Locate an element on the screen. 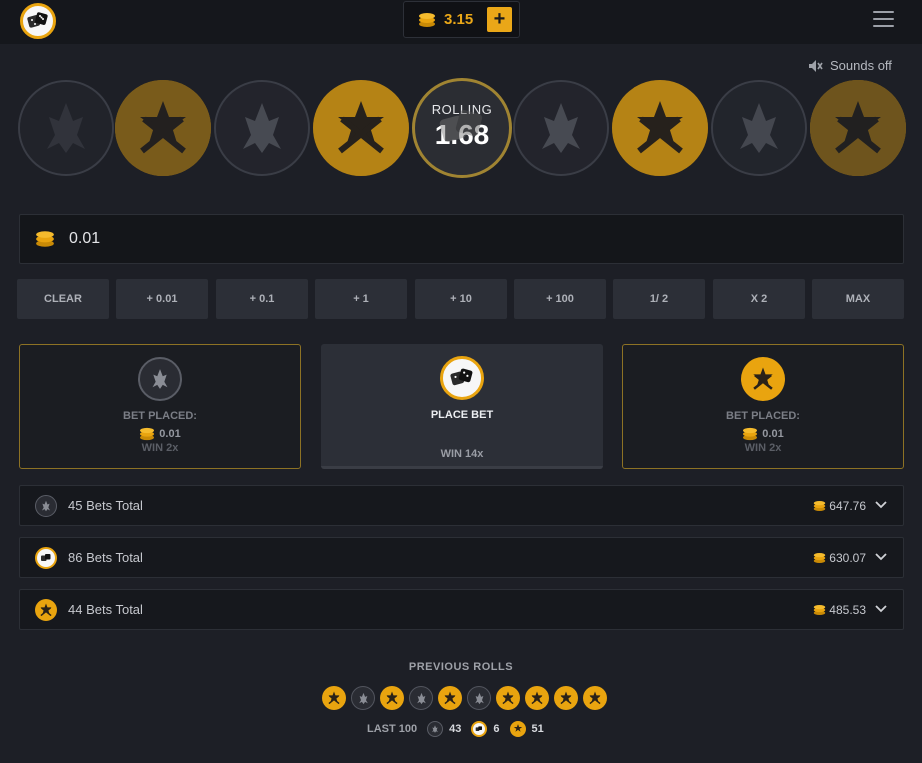 The image size is (922, 763). add-funds-button: + is located at coordinates (499, 19).